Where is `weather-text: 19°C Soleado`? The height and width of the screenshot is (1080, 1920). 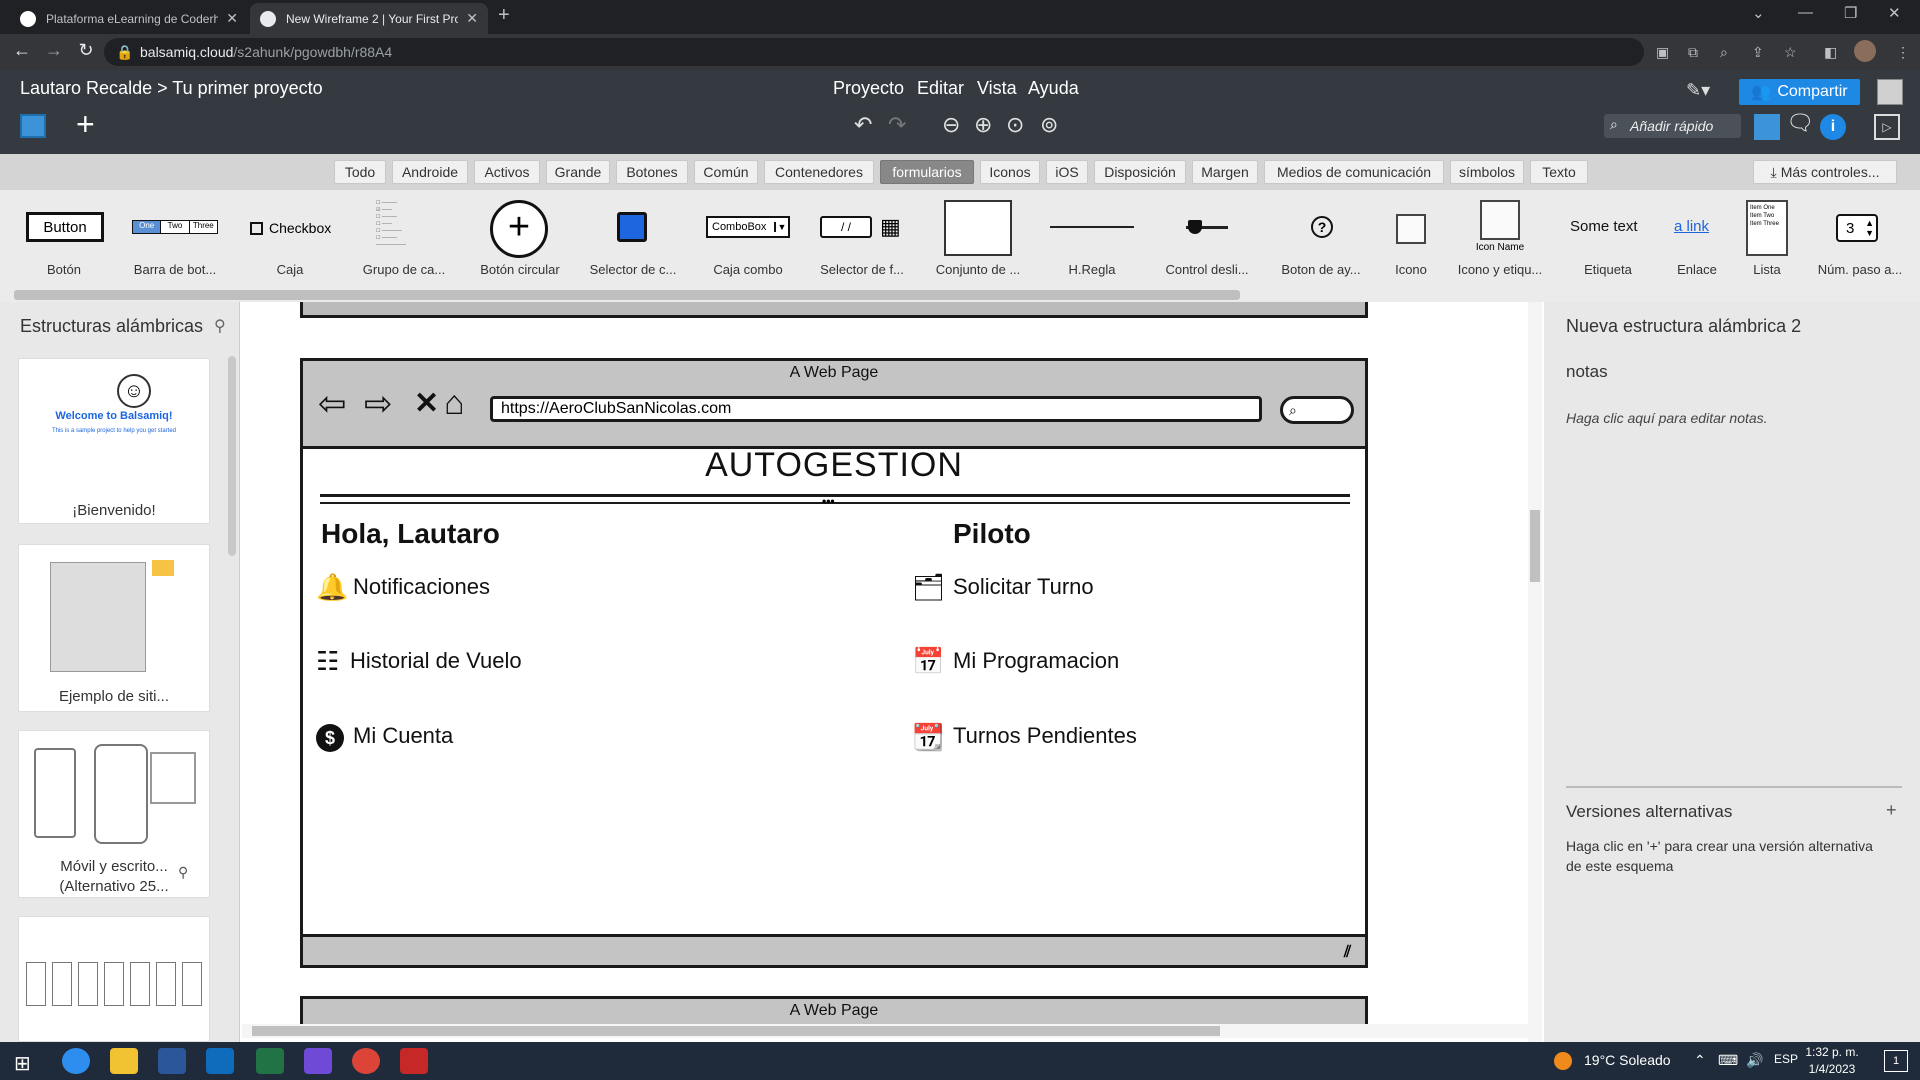 weather-text: 19°C Soleado is located at coordinates (1627, 1060).